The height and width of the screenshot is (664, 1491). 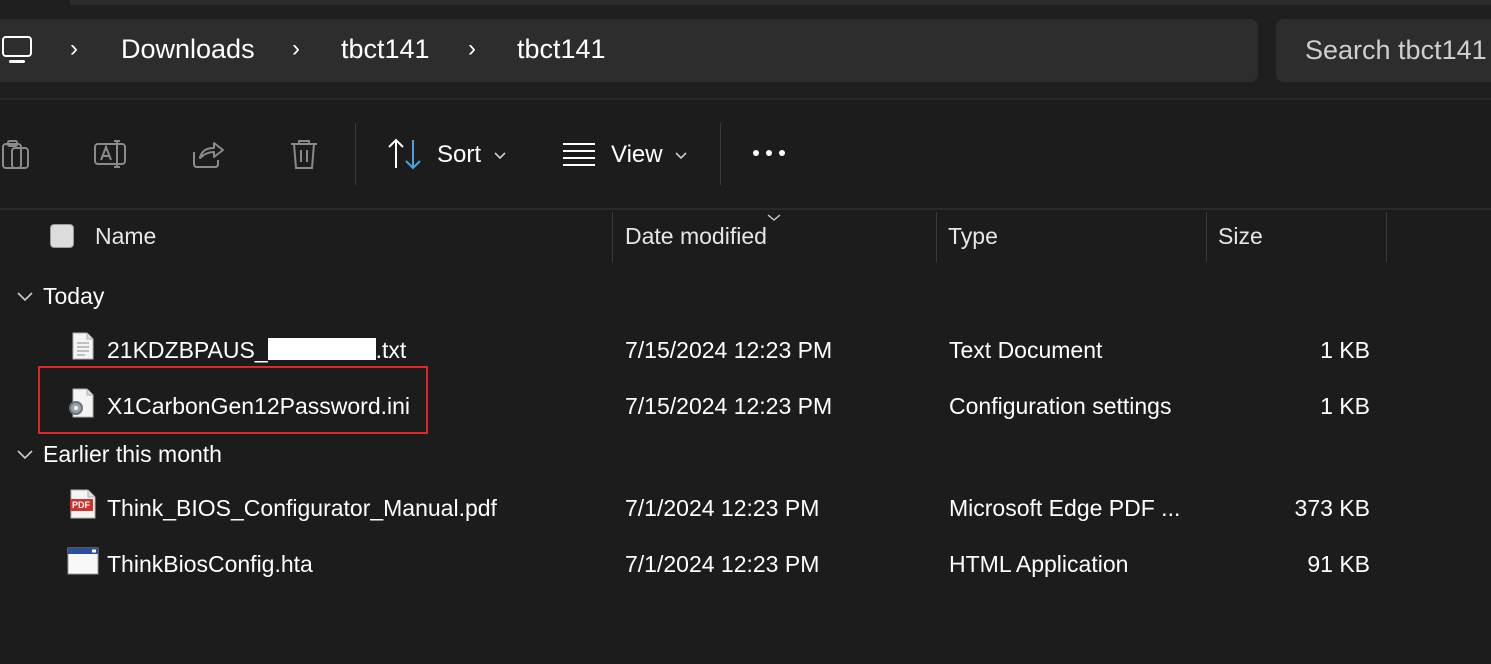 What do you see at coordinates (579, 156) in the screenshot?
I see `view-icon` at bounding box center [579, 156].